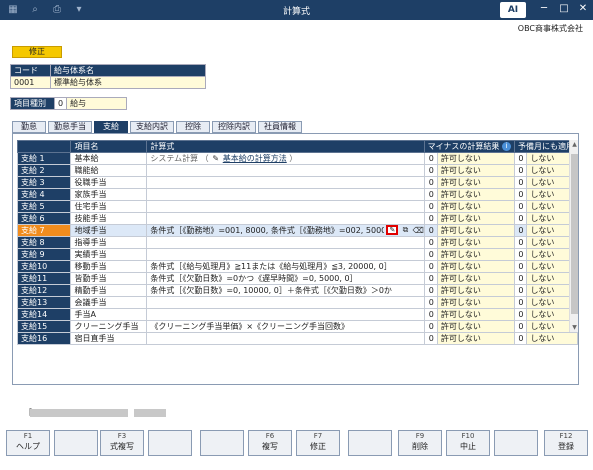  What do you see at coordinates (280, 127) in the screenshot?
I see `tab-shain-joho: 社員情報` at bounding box center [280, 127].